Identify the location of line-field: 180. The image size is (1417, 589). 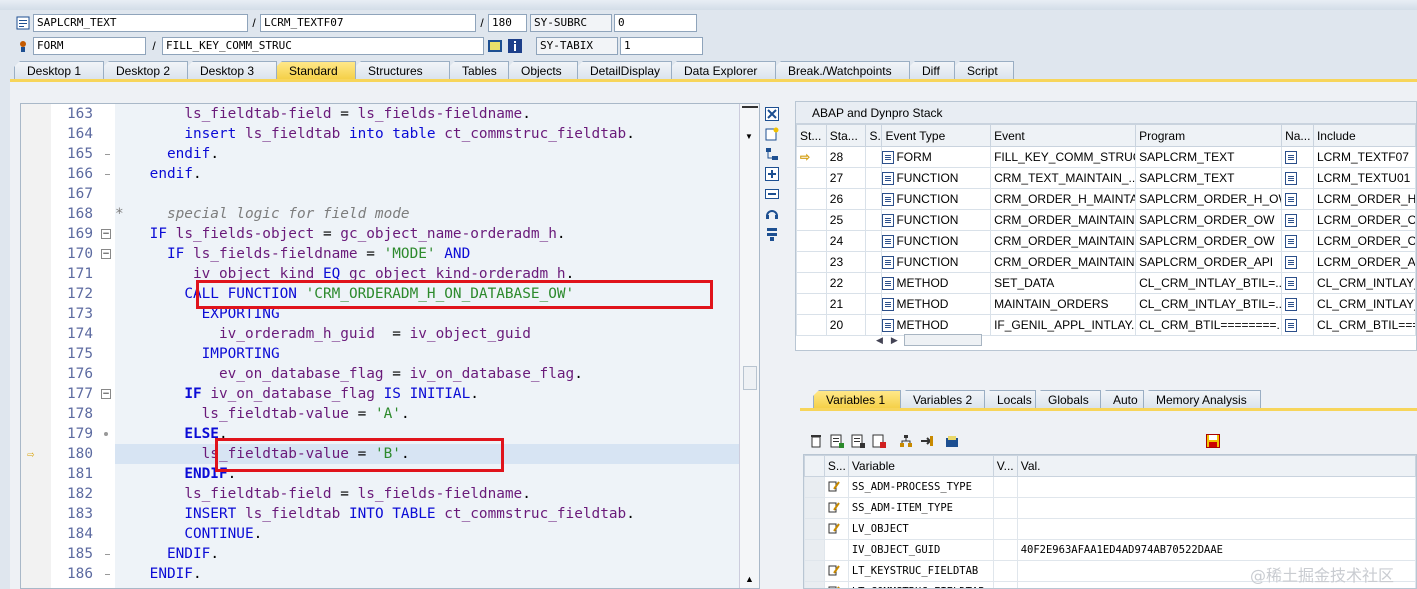
(507, 23).